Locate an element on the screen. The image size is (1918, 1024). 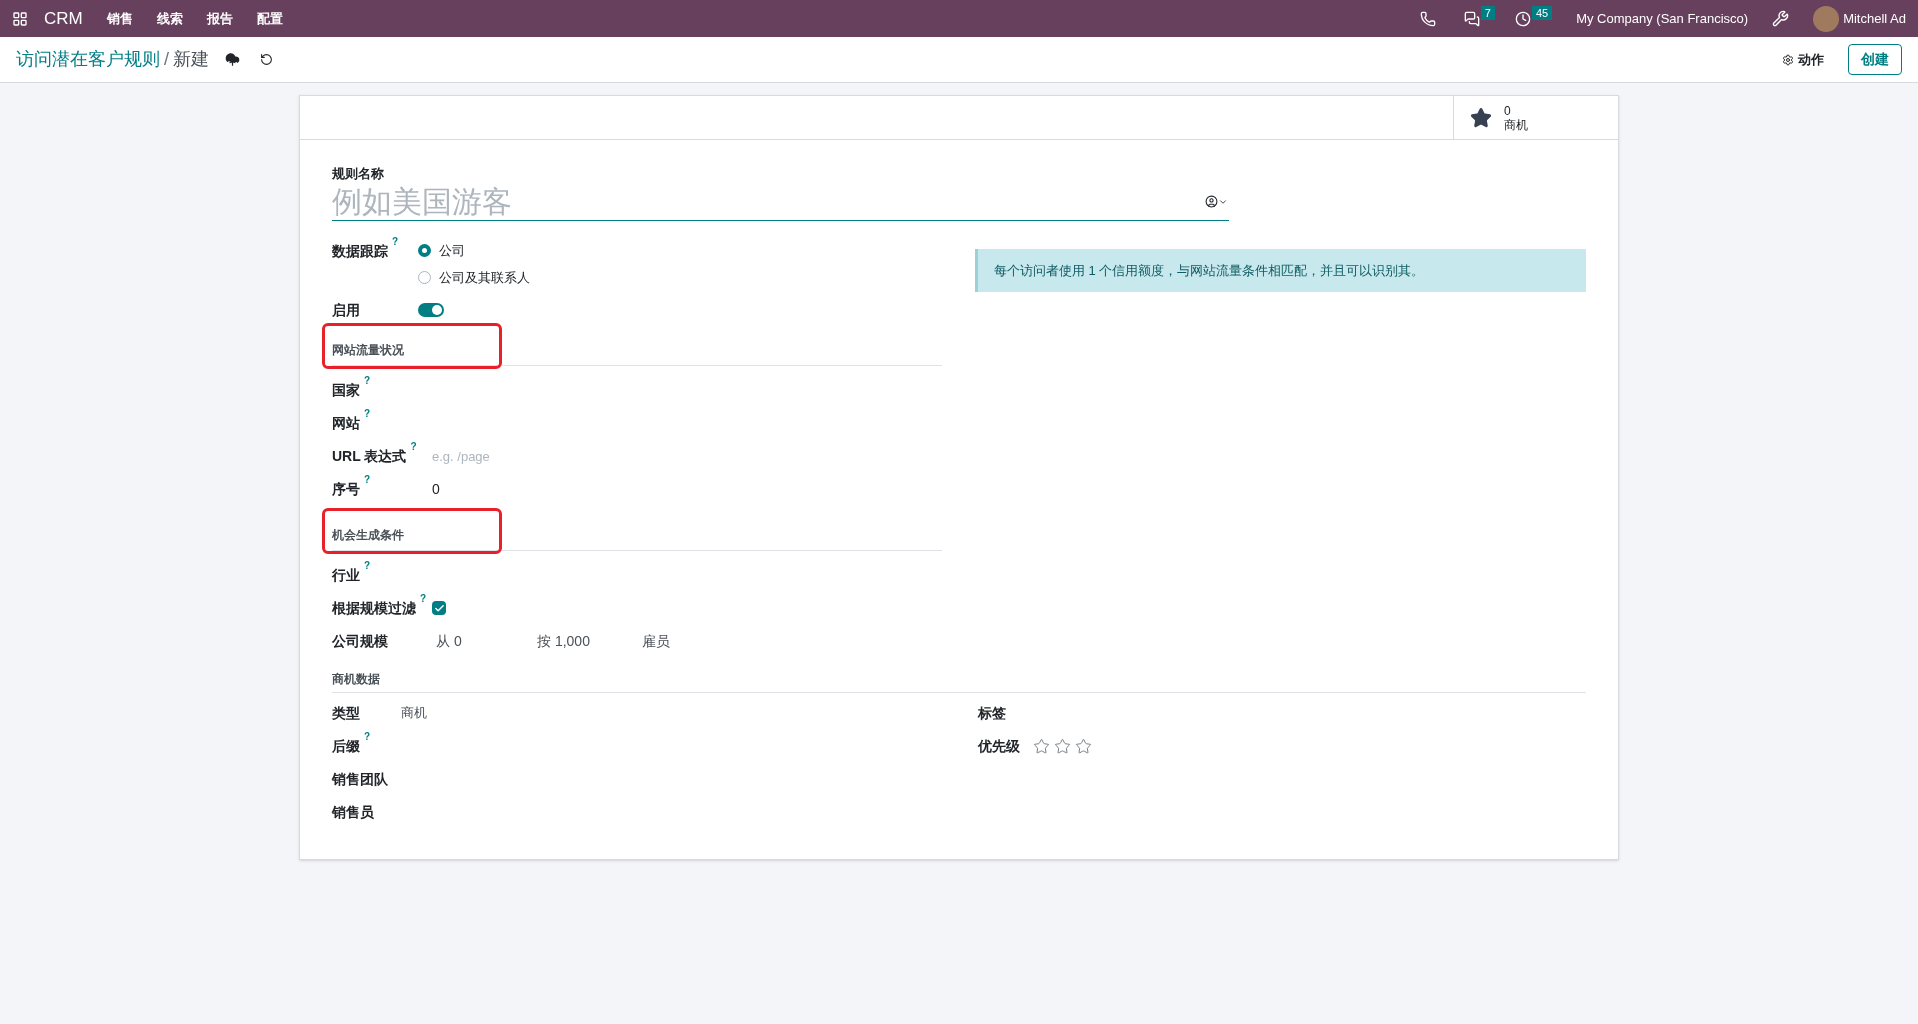
field-label: 根据规模过滤 is located at coordinates (374, 608).